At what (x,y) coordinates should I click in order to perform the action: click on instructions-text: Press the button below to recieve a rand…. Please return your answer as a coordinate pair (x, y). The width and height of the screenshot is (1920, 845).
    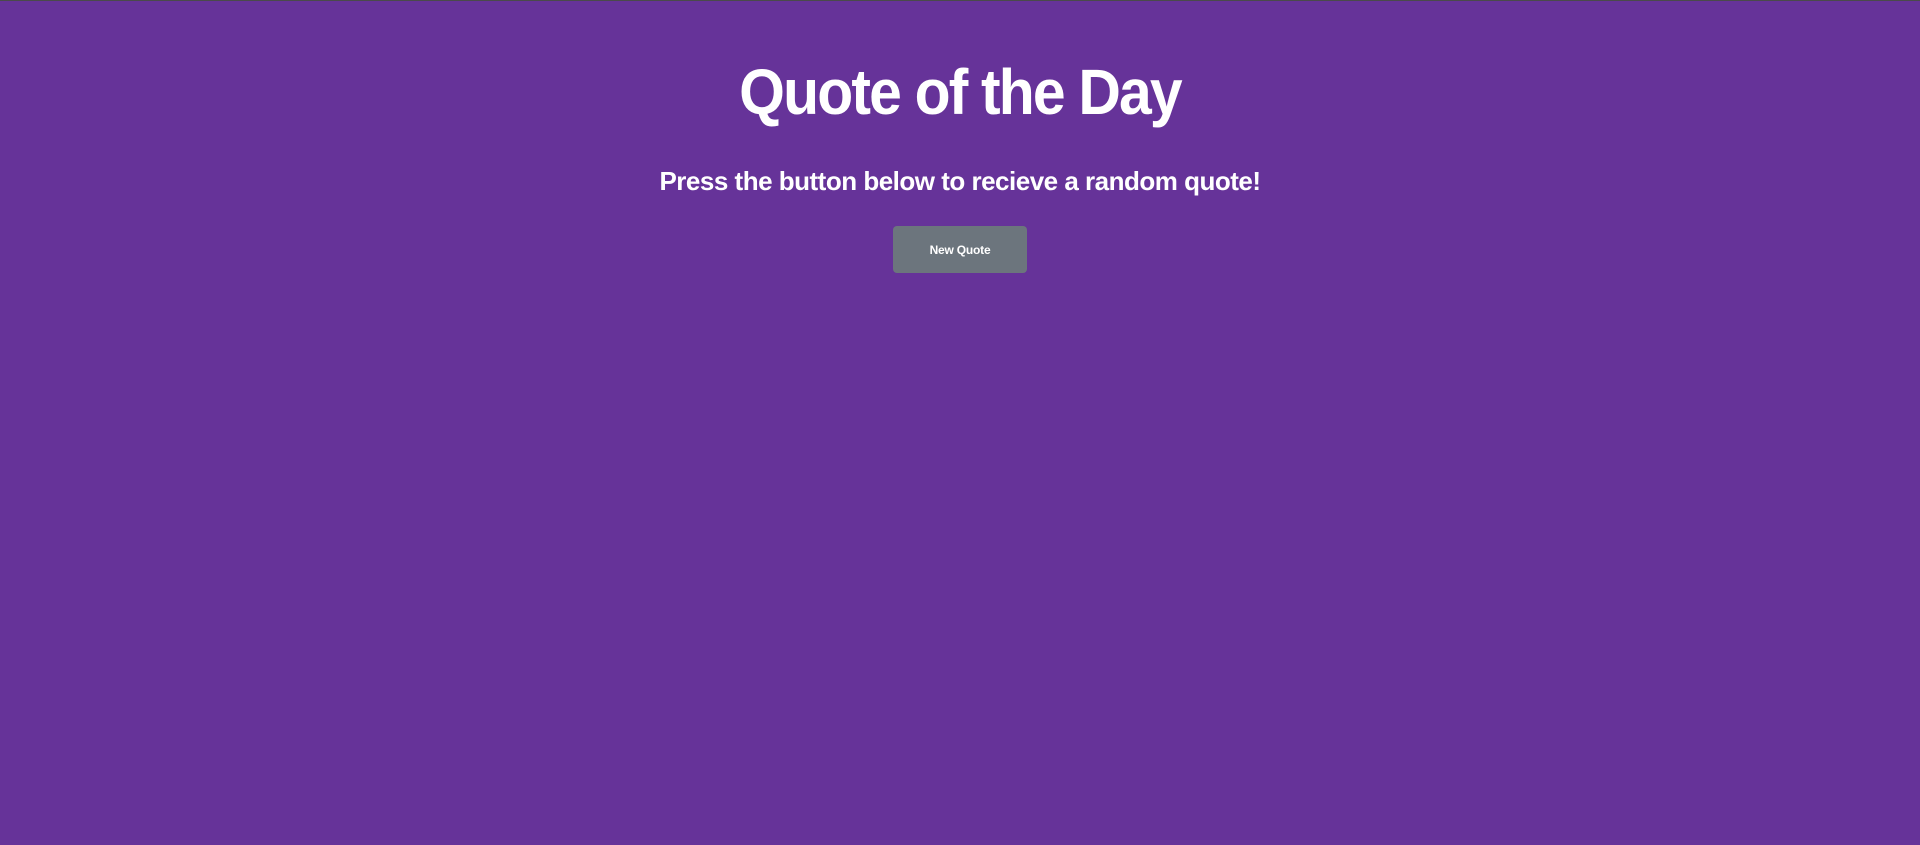
    Looking at the image, I should click on (960, 181).